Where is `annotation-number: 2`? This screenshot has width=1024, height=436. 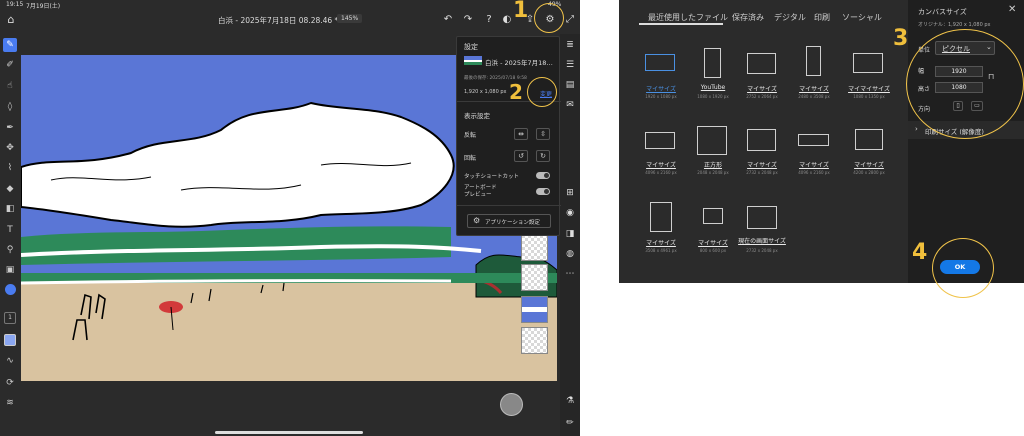 annotation-number: 2 is located at coordinates (516, 92).